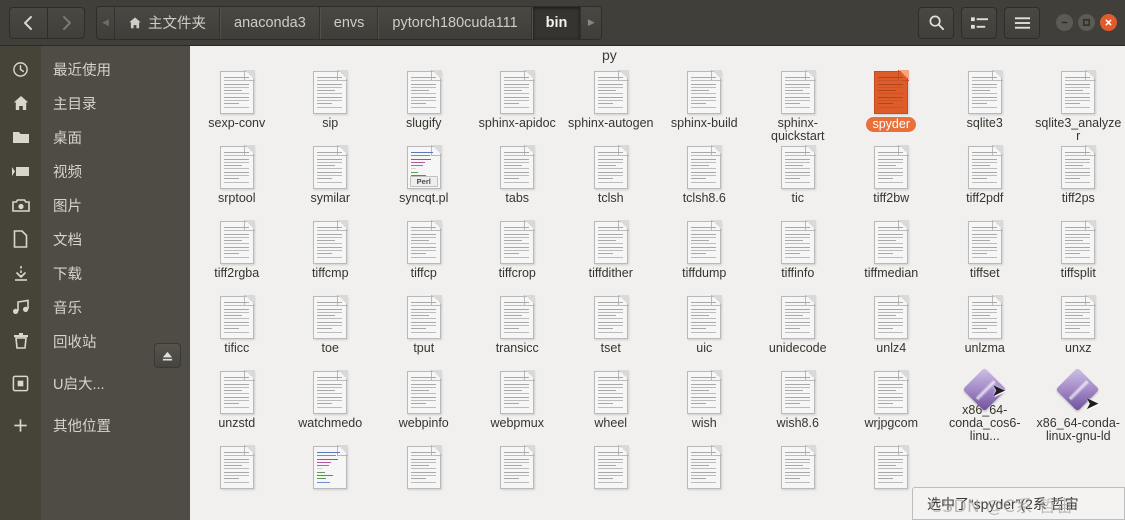 This screenshot has width=1125, height=520. I want to click on sidebar-label-pictures: 图片, so click(115, 205).